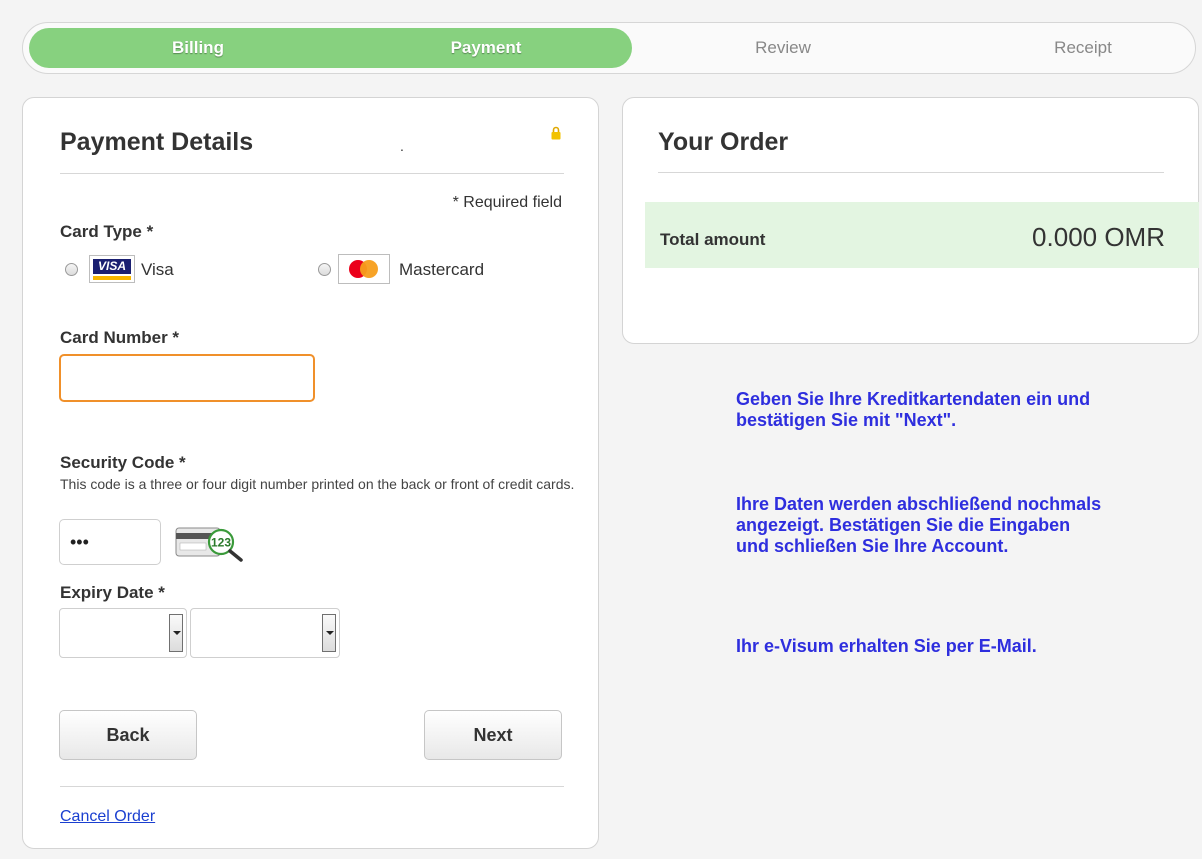 Image resolution: width=1202 pixels, height=859 pixels. I want to click on total-amount-value: 0.000 OMR, so click(1098, 237).